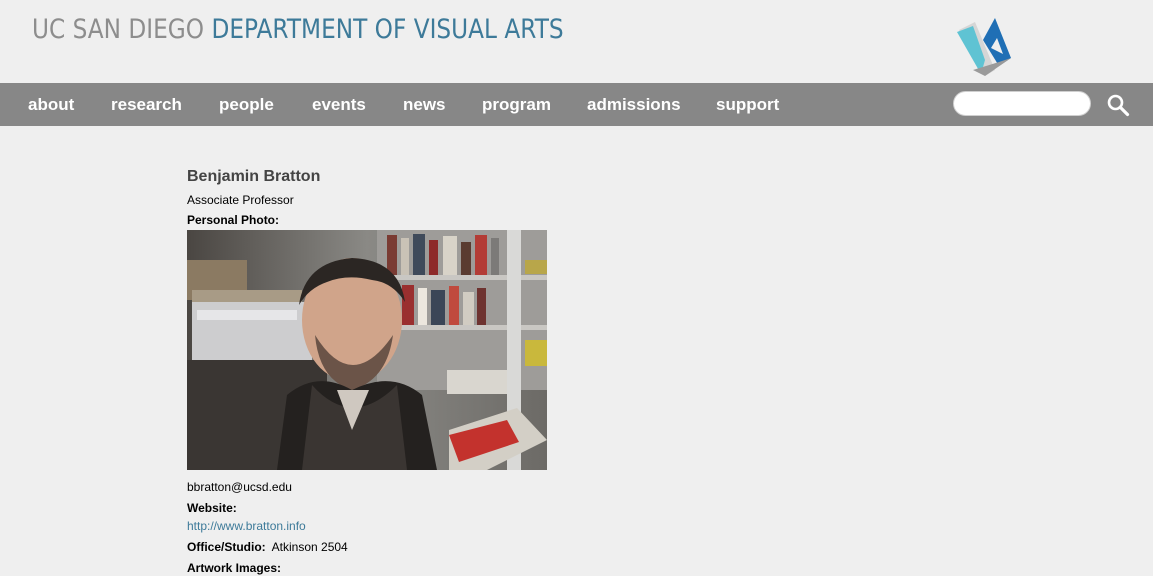 This screenshot has width=1153, height=576. What do you see at coordinates (226, 547) in the screenshot?
I see `office-studio-label: Office/Studio:` at bounding box center [226, 547].